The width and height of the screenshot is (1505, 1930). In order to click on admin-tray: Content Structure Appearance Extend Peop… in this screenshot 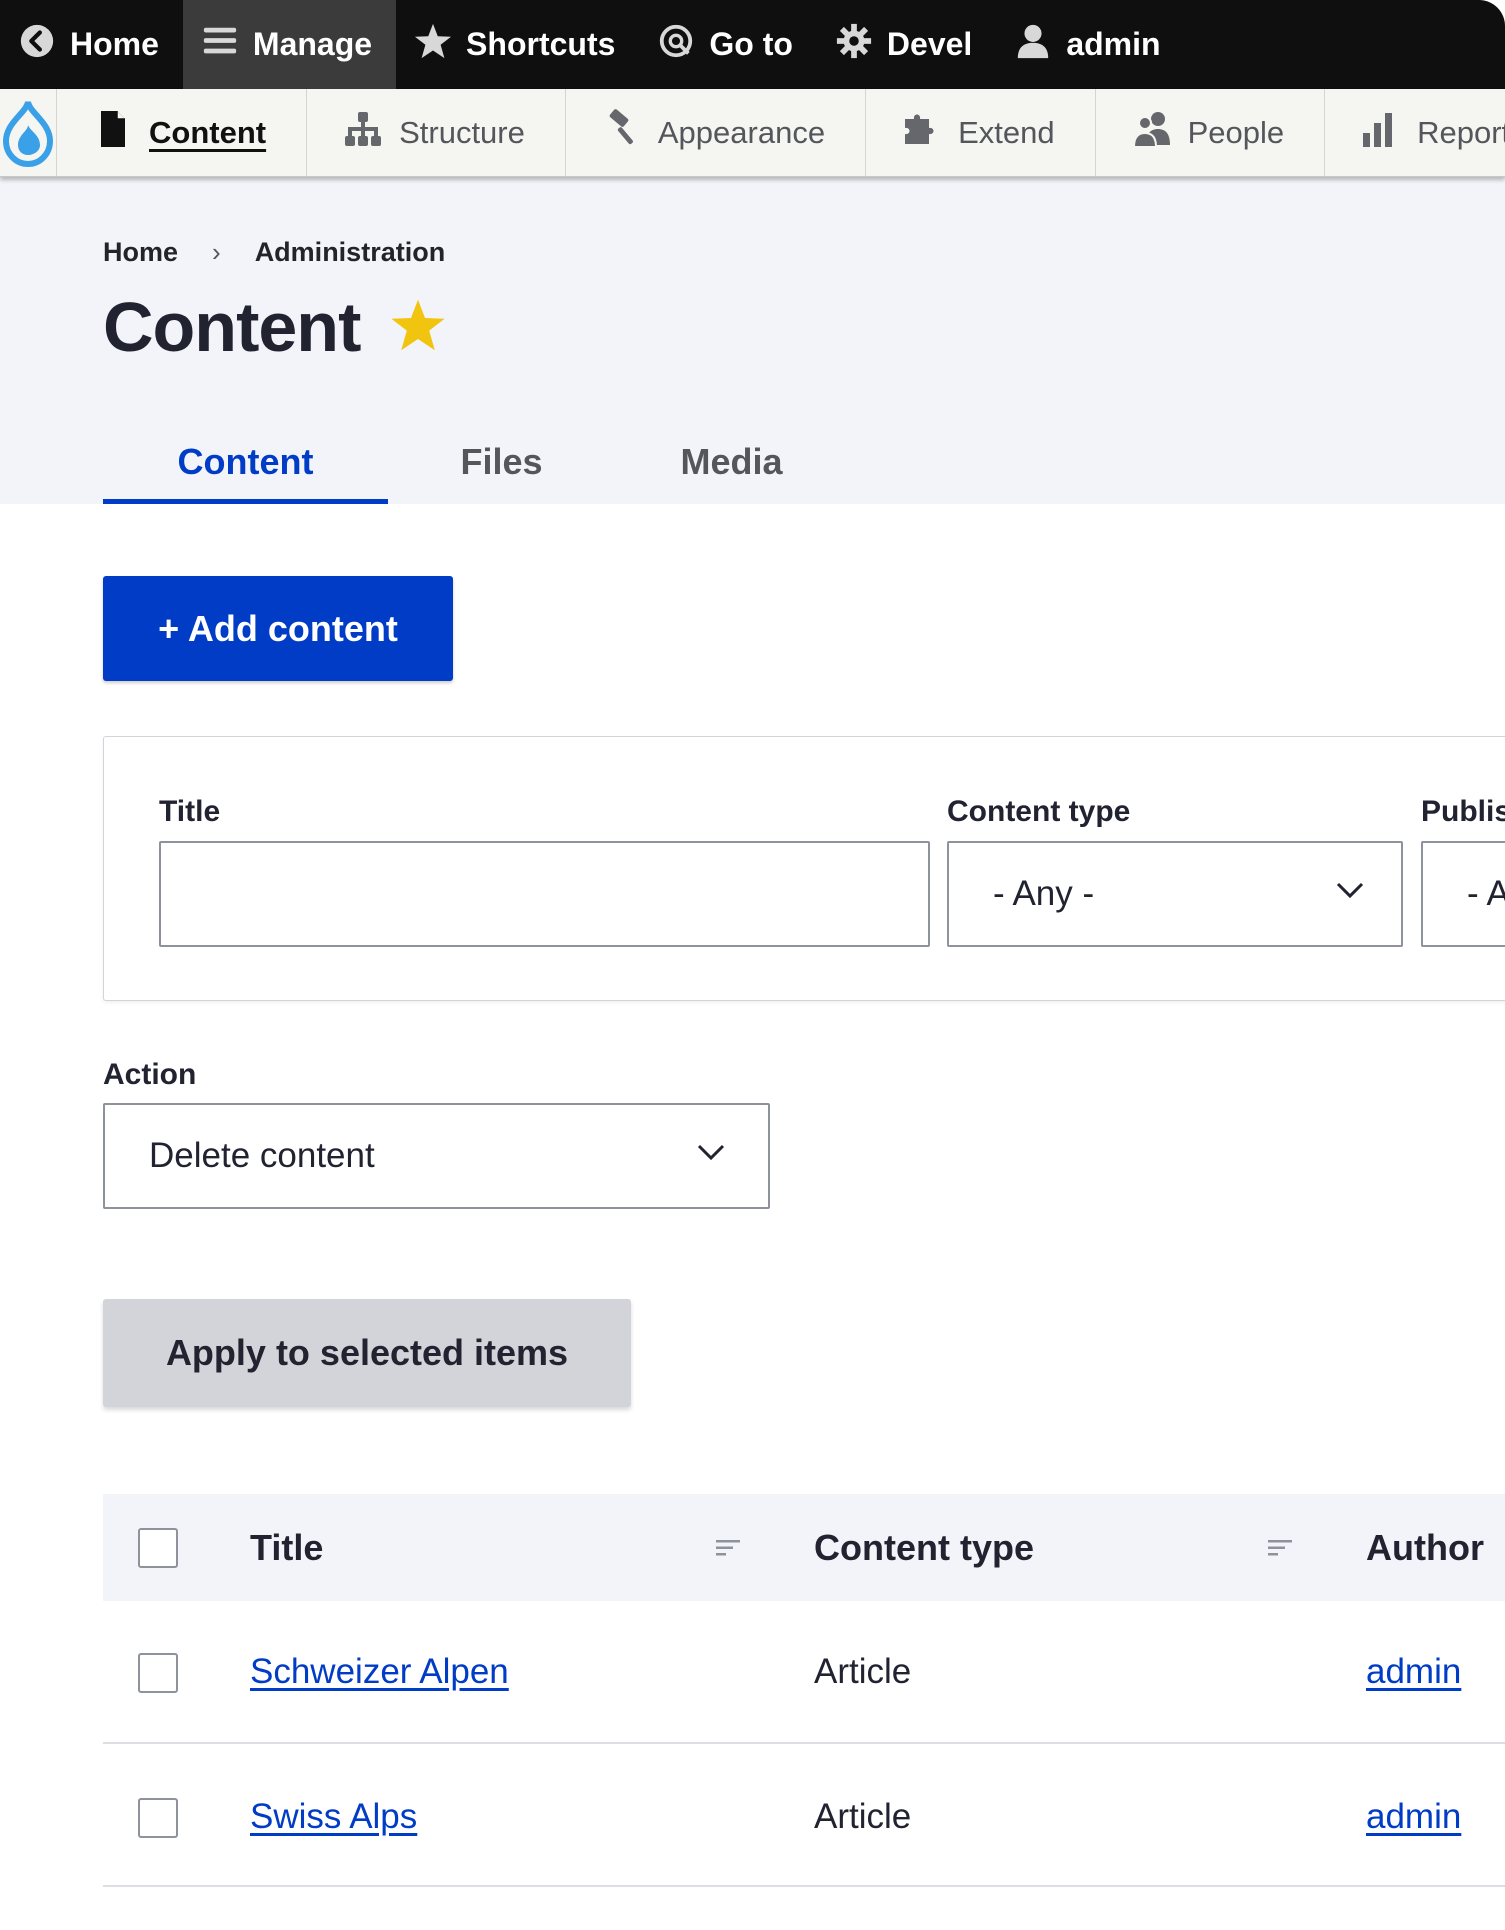, I will do `click(752, 133)`.